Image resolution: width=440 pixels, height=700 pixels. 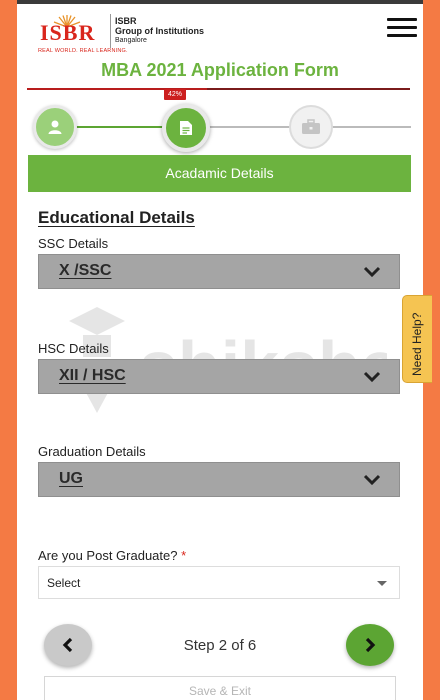 I want to click on step-personal, so click(x=55, y=127).